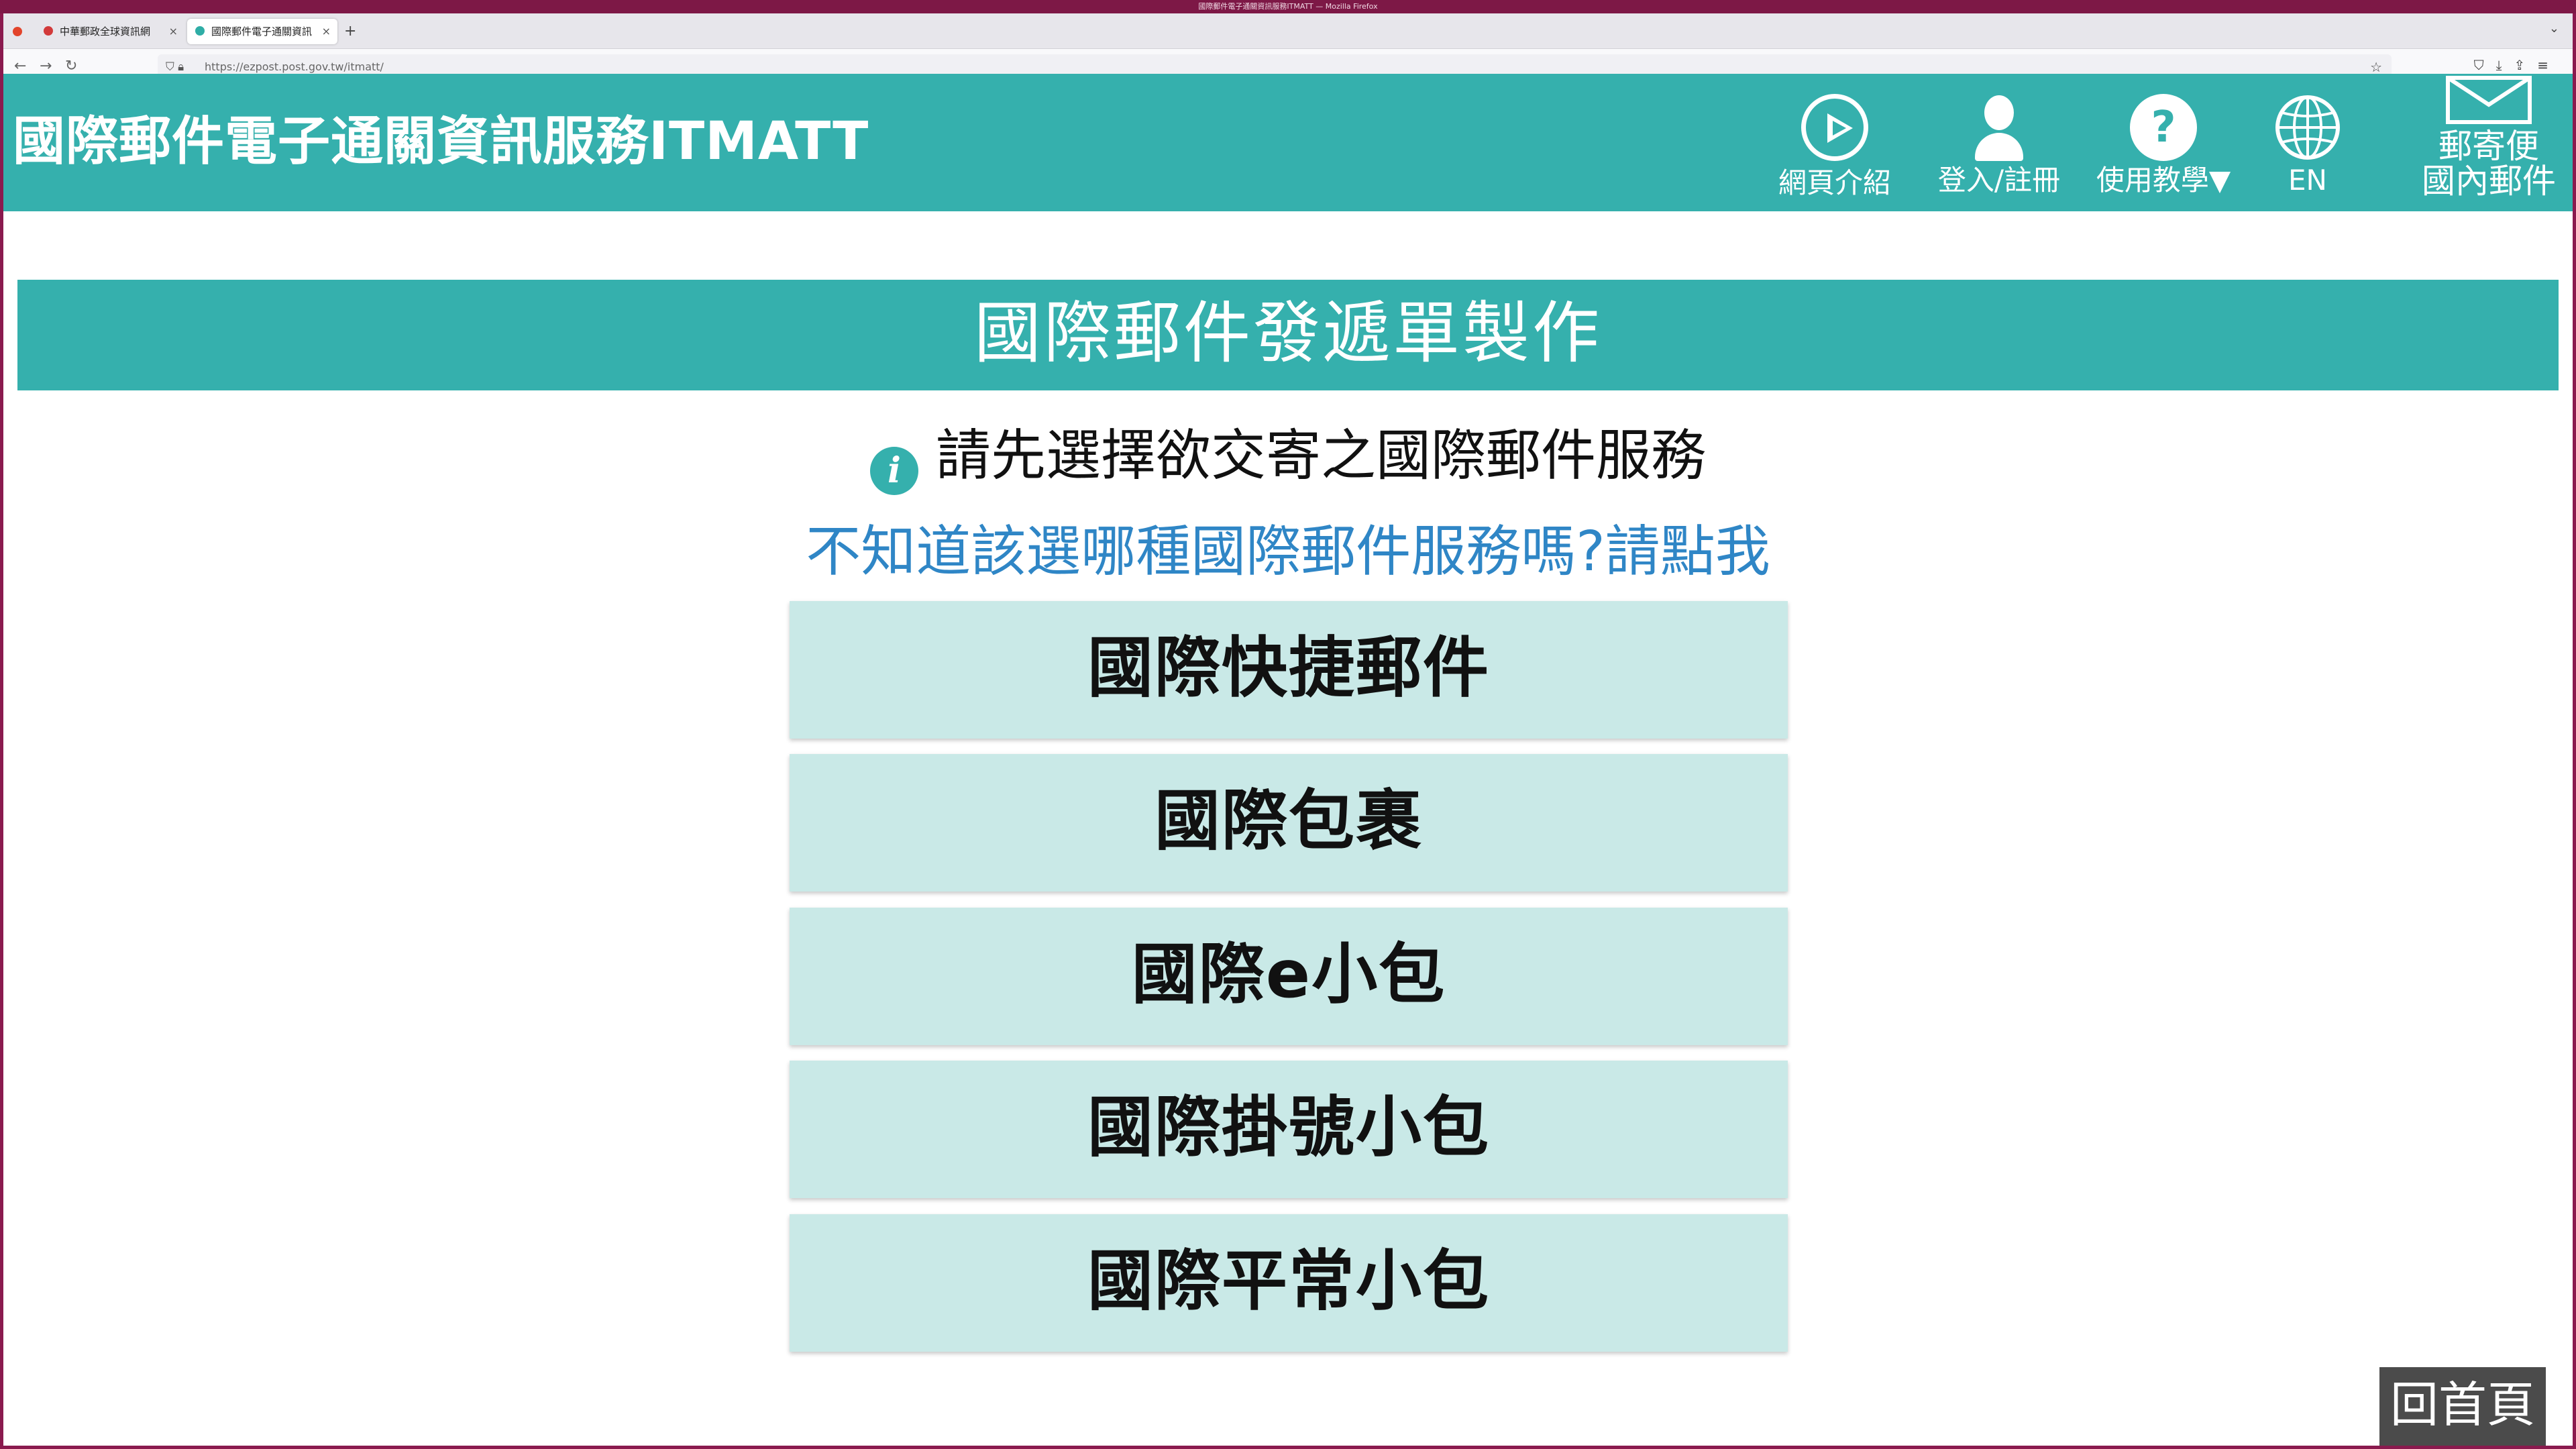 This screenshot has height=1449, width=2576. What do you see at coordinates (20, 66) in the screenshot?
I see `back-button: ←` at bounding box center [20, 66].